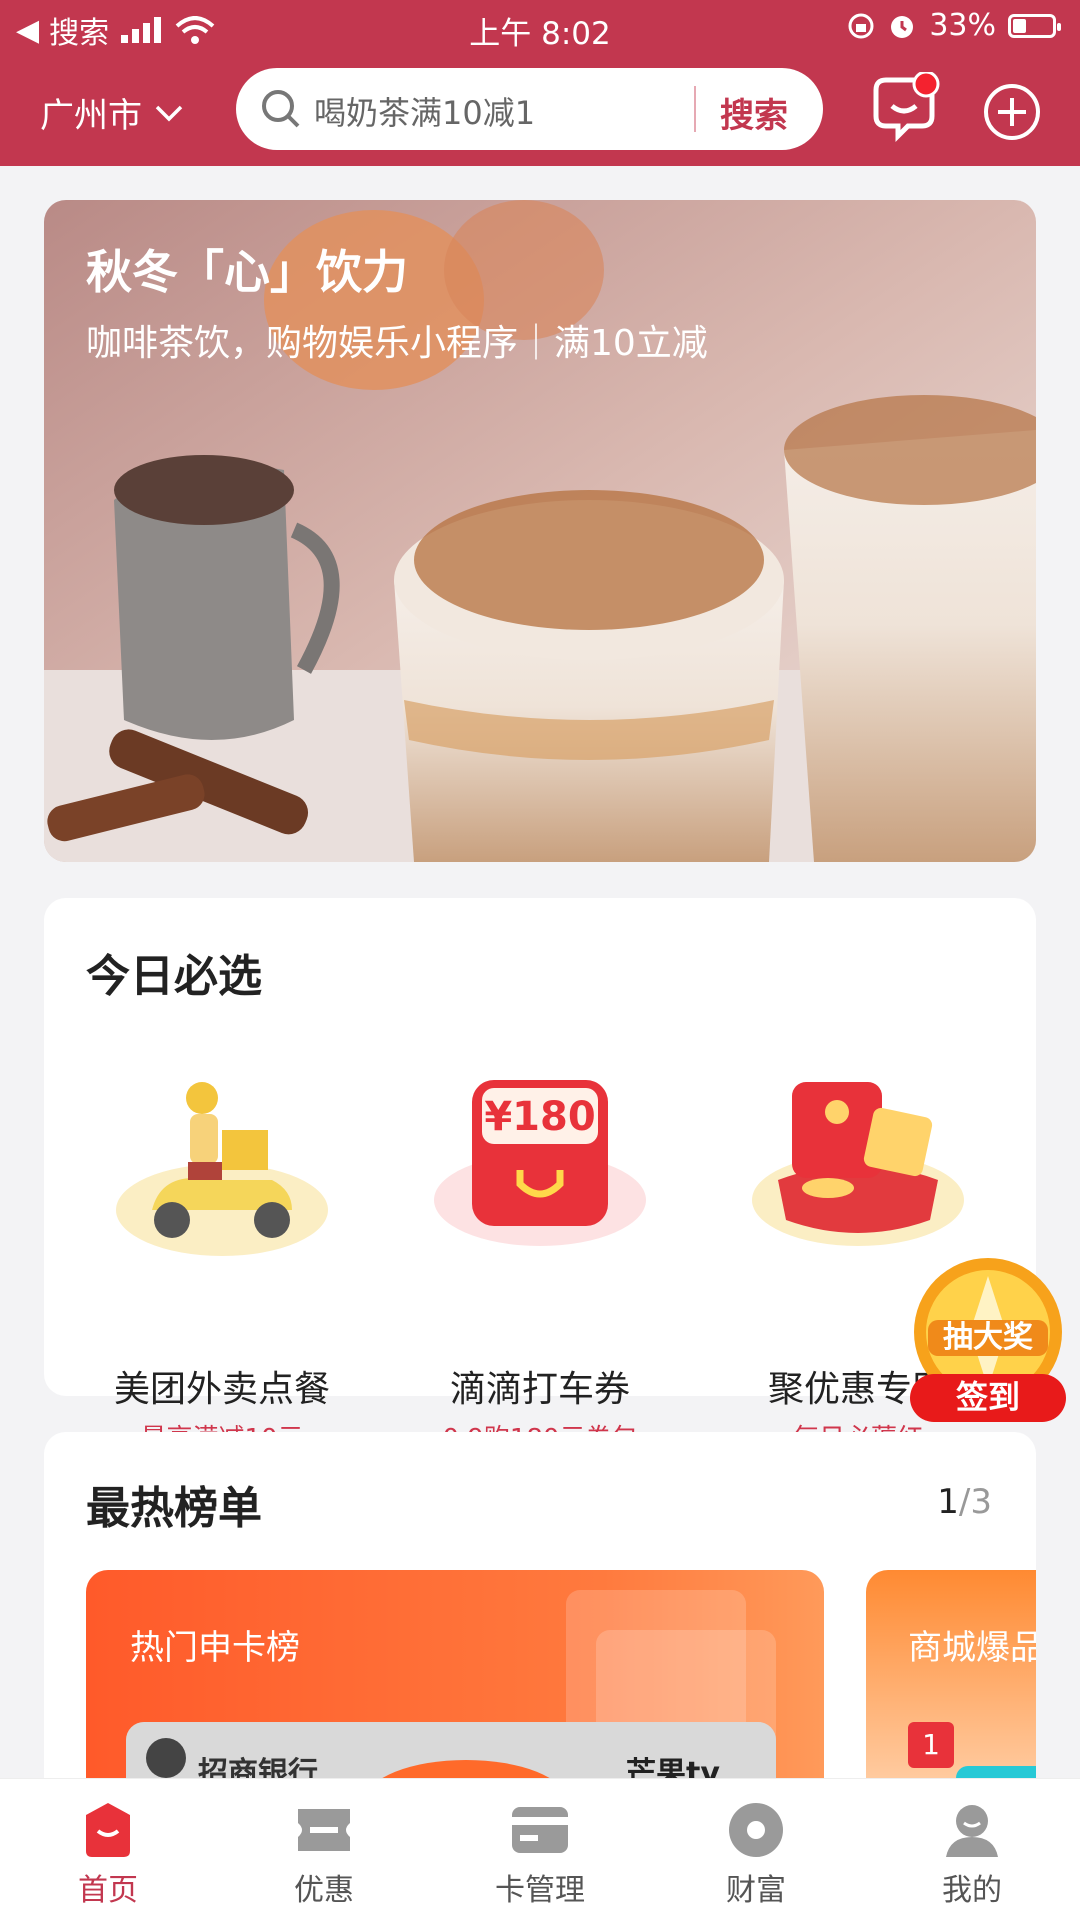 Image resolution: width=1080 pixels, height=1921 pixels. I want to click on battery-icon, so click(1034, 25).